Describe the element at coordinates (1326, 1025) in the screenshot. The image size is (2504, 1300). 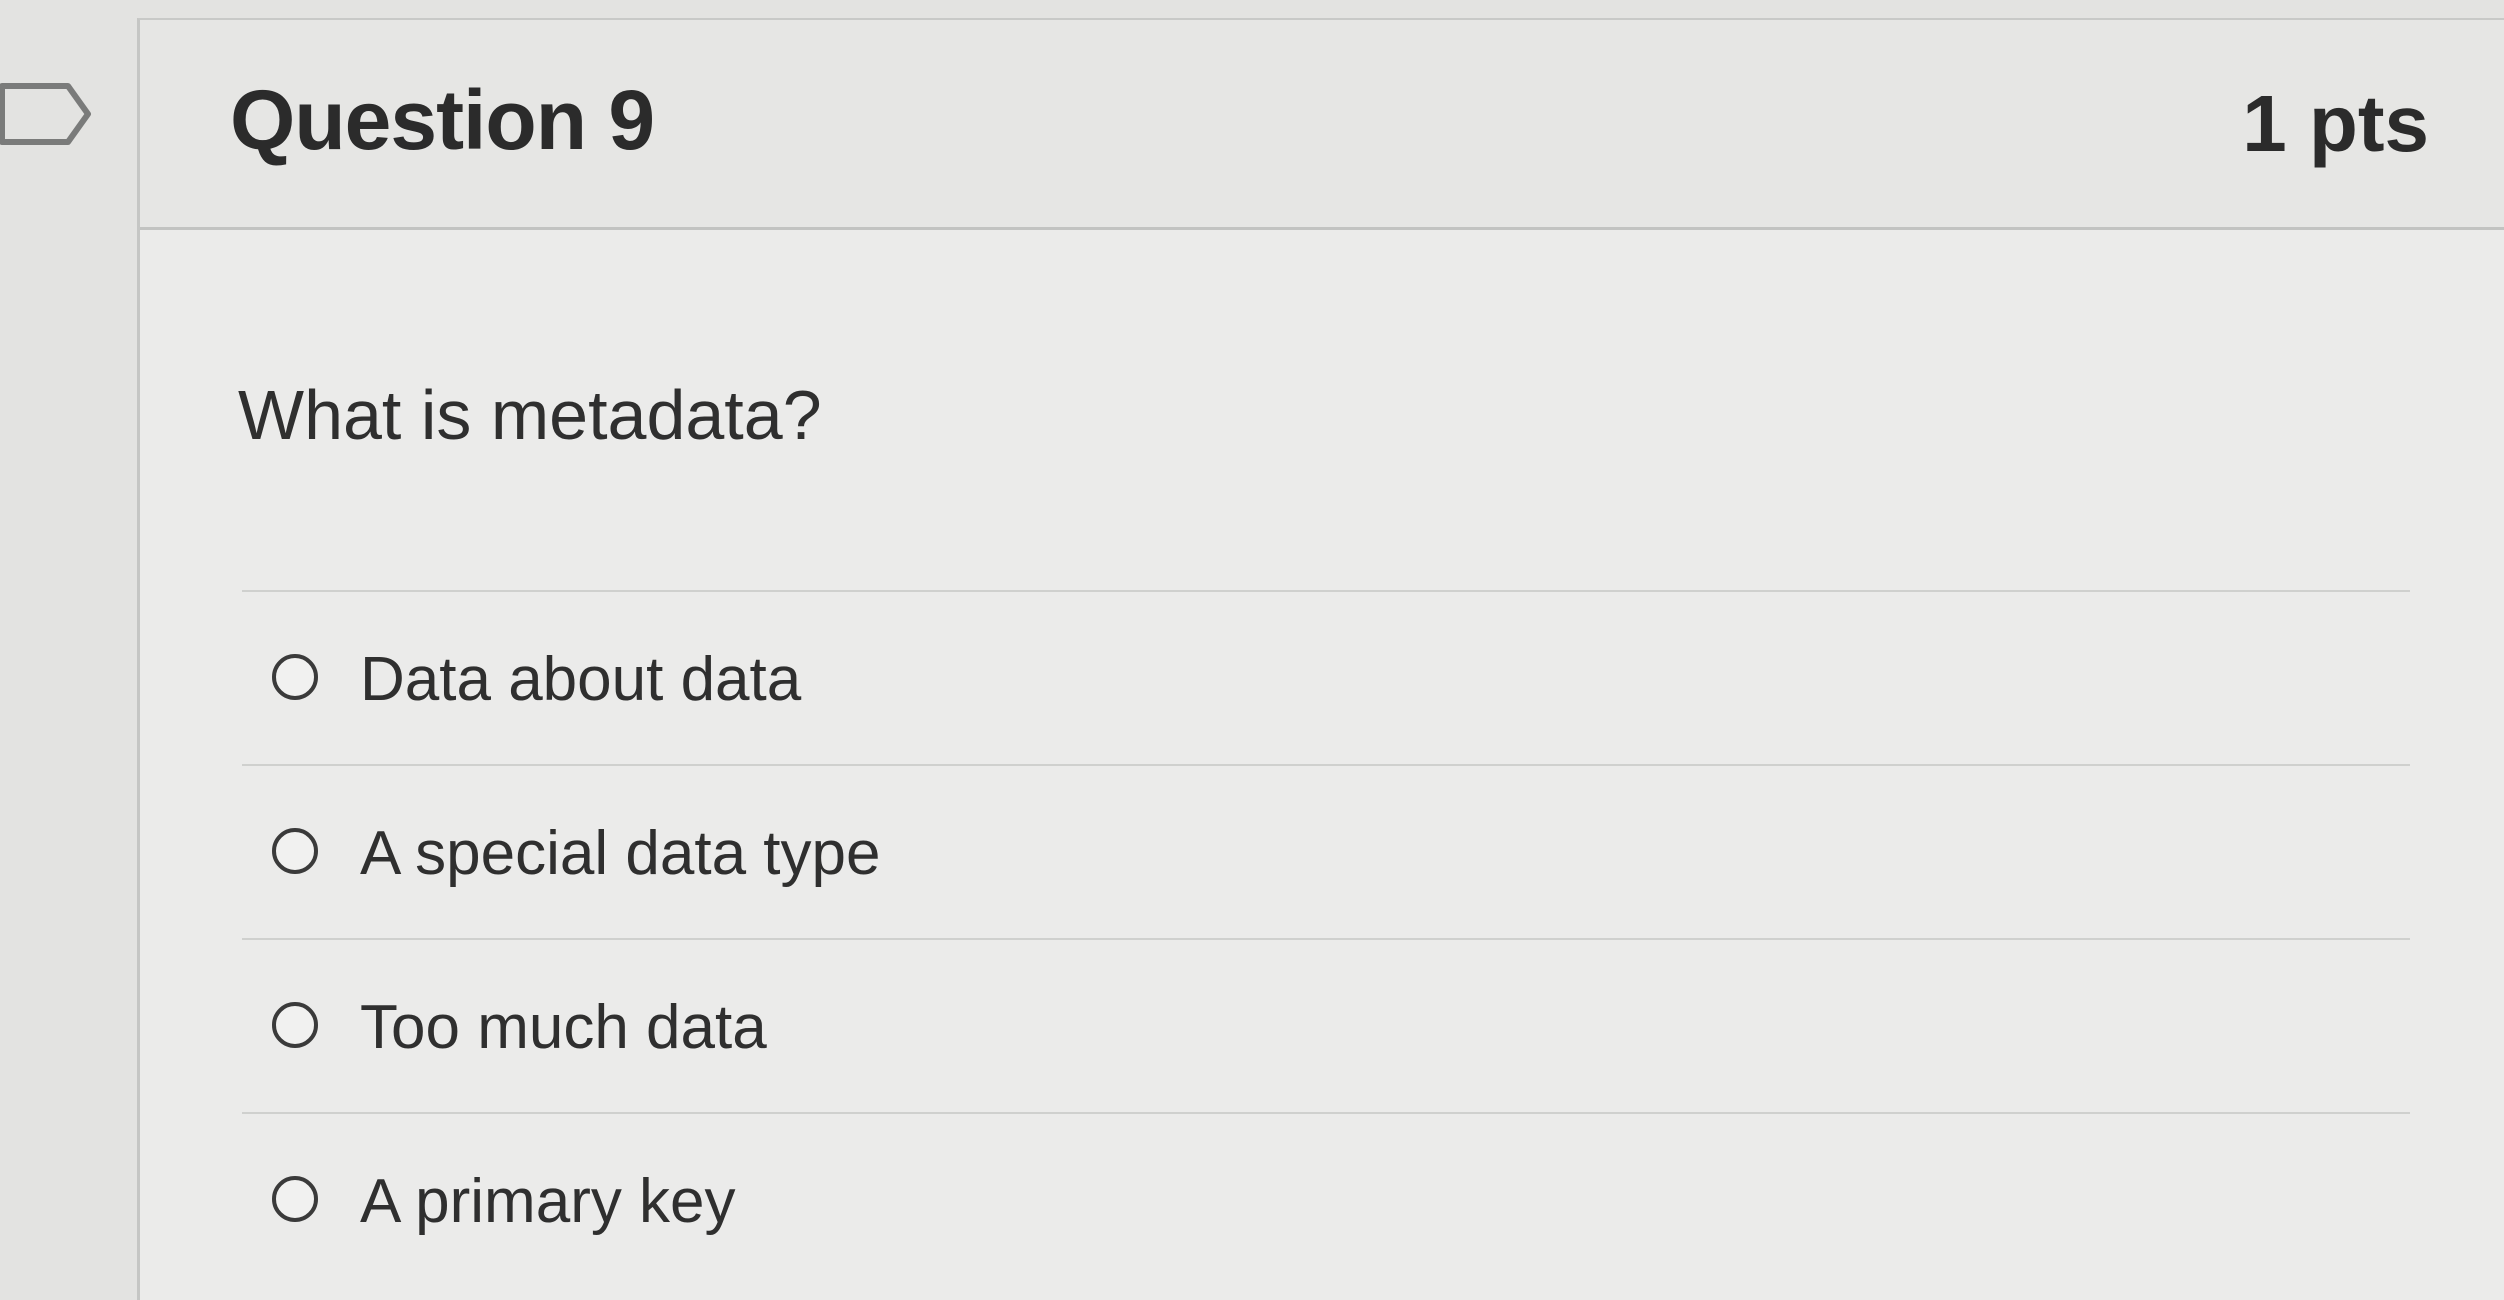
I see `answer-option: Too much data` at that location.